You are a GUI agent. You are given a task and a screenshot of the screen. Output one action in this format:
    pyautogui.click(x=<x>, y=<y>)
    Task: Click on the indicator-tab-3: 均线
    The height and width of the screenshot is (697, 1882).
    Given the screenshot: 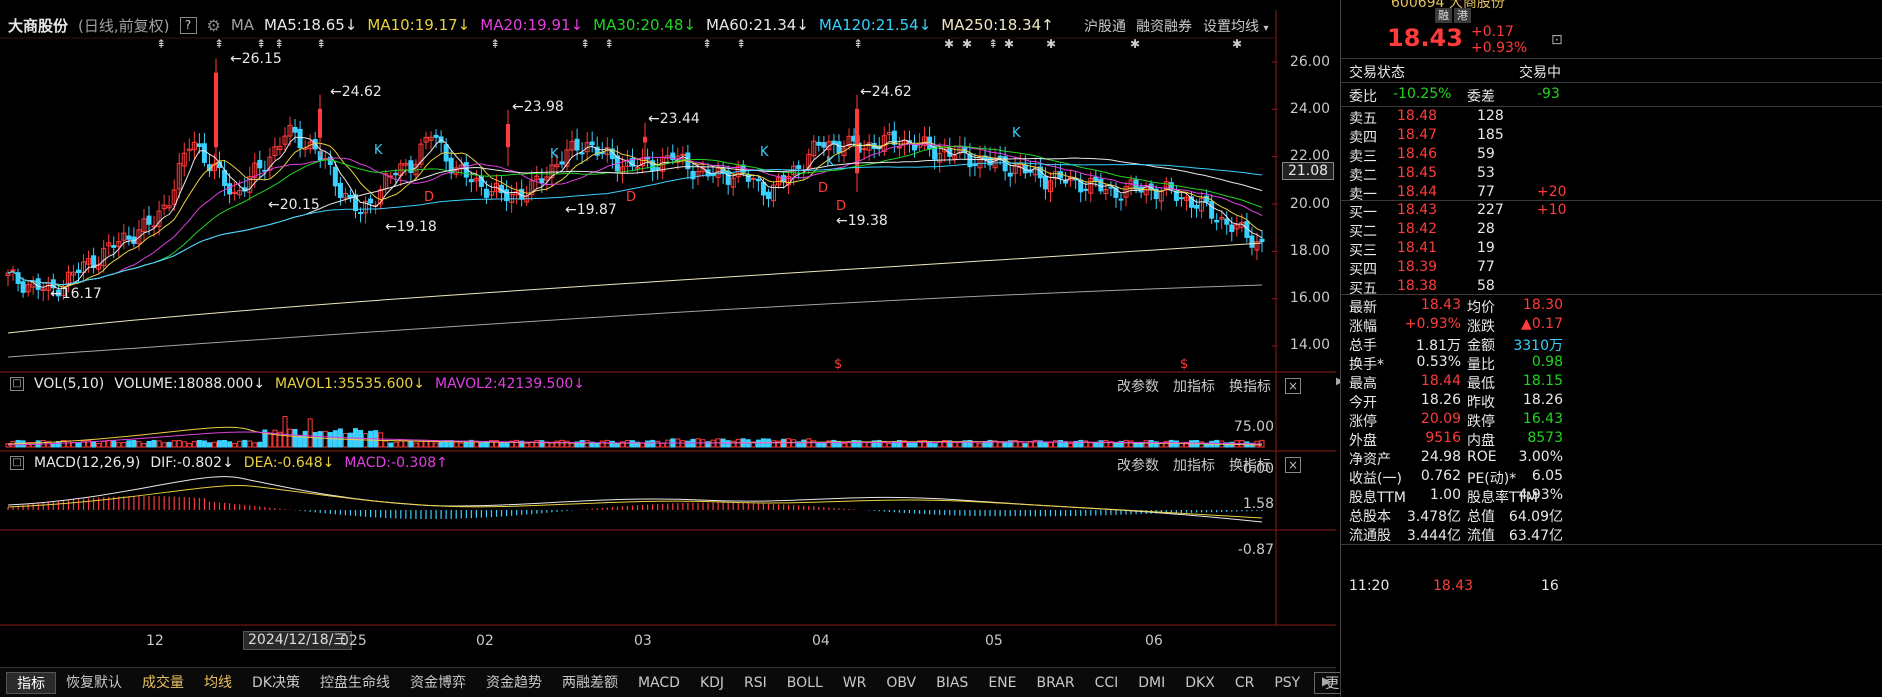 What is the action you would take?
    pyautogui.click(x=218, y=683)
    